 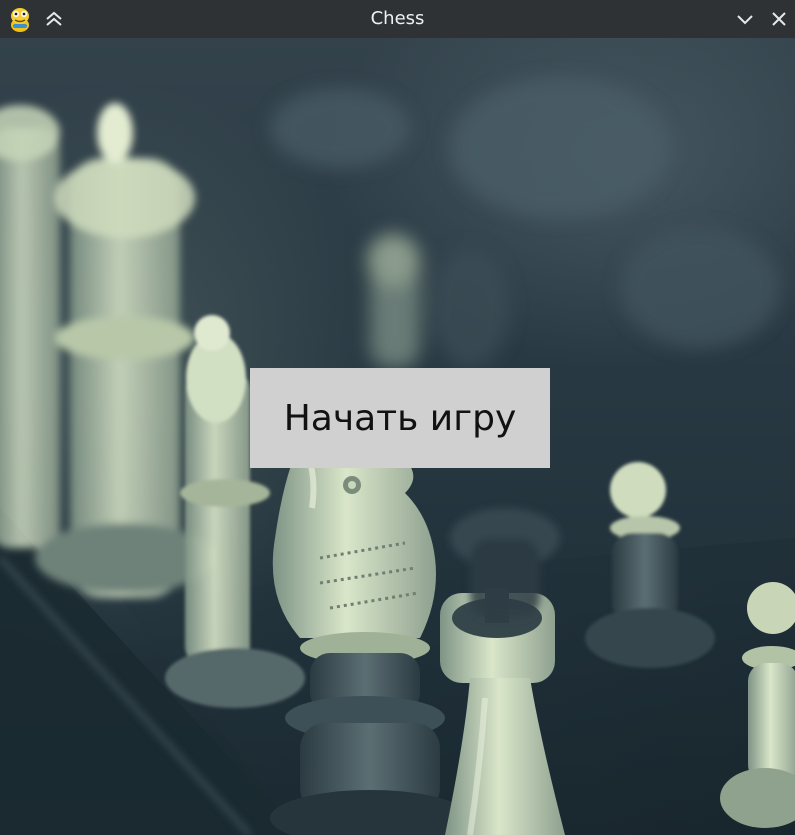 I want to click on start-game-button: Начать игру, so click(x=400, y=418).